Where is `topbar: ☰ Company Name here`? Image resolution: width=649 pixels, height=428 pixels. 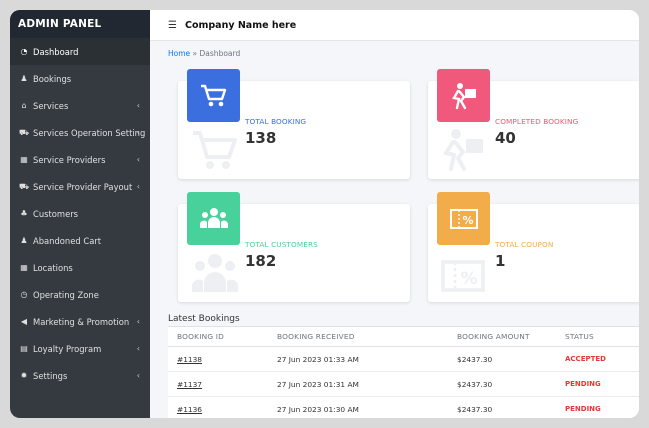
topbar: ☰ Company Name here is located at coordinates (394, 25).